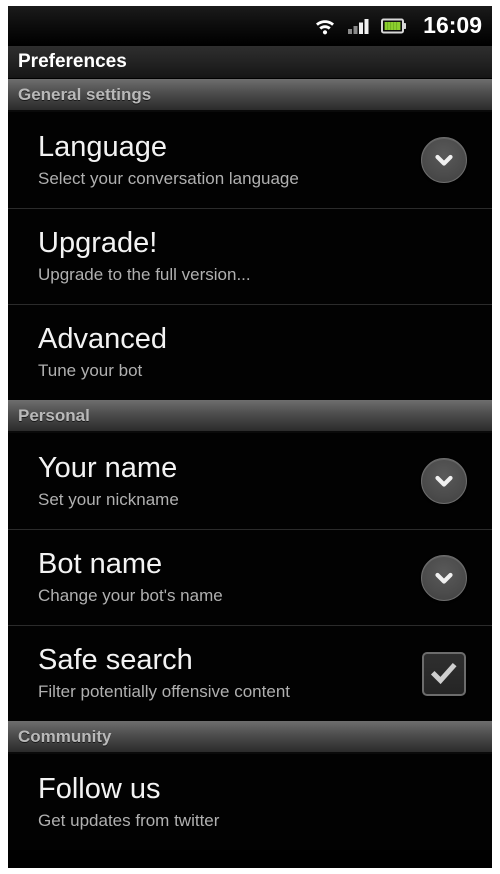 This screenshot has height=874, width=500. What do you see at coordinates (129, 820) in the screenshot?
I see `preference-summary: Get updates from twitter` at bounding box center [129, 820].